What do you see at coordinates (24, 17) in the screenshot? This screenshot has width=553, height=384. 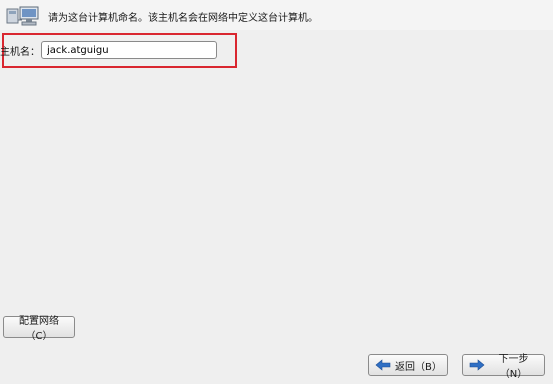 I see `network-computers-icon` at bounding box center [24, 17].